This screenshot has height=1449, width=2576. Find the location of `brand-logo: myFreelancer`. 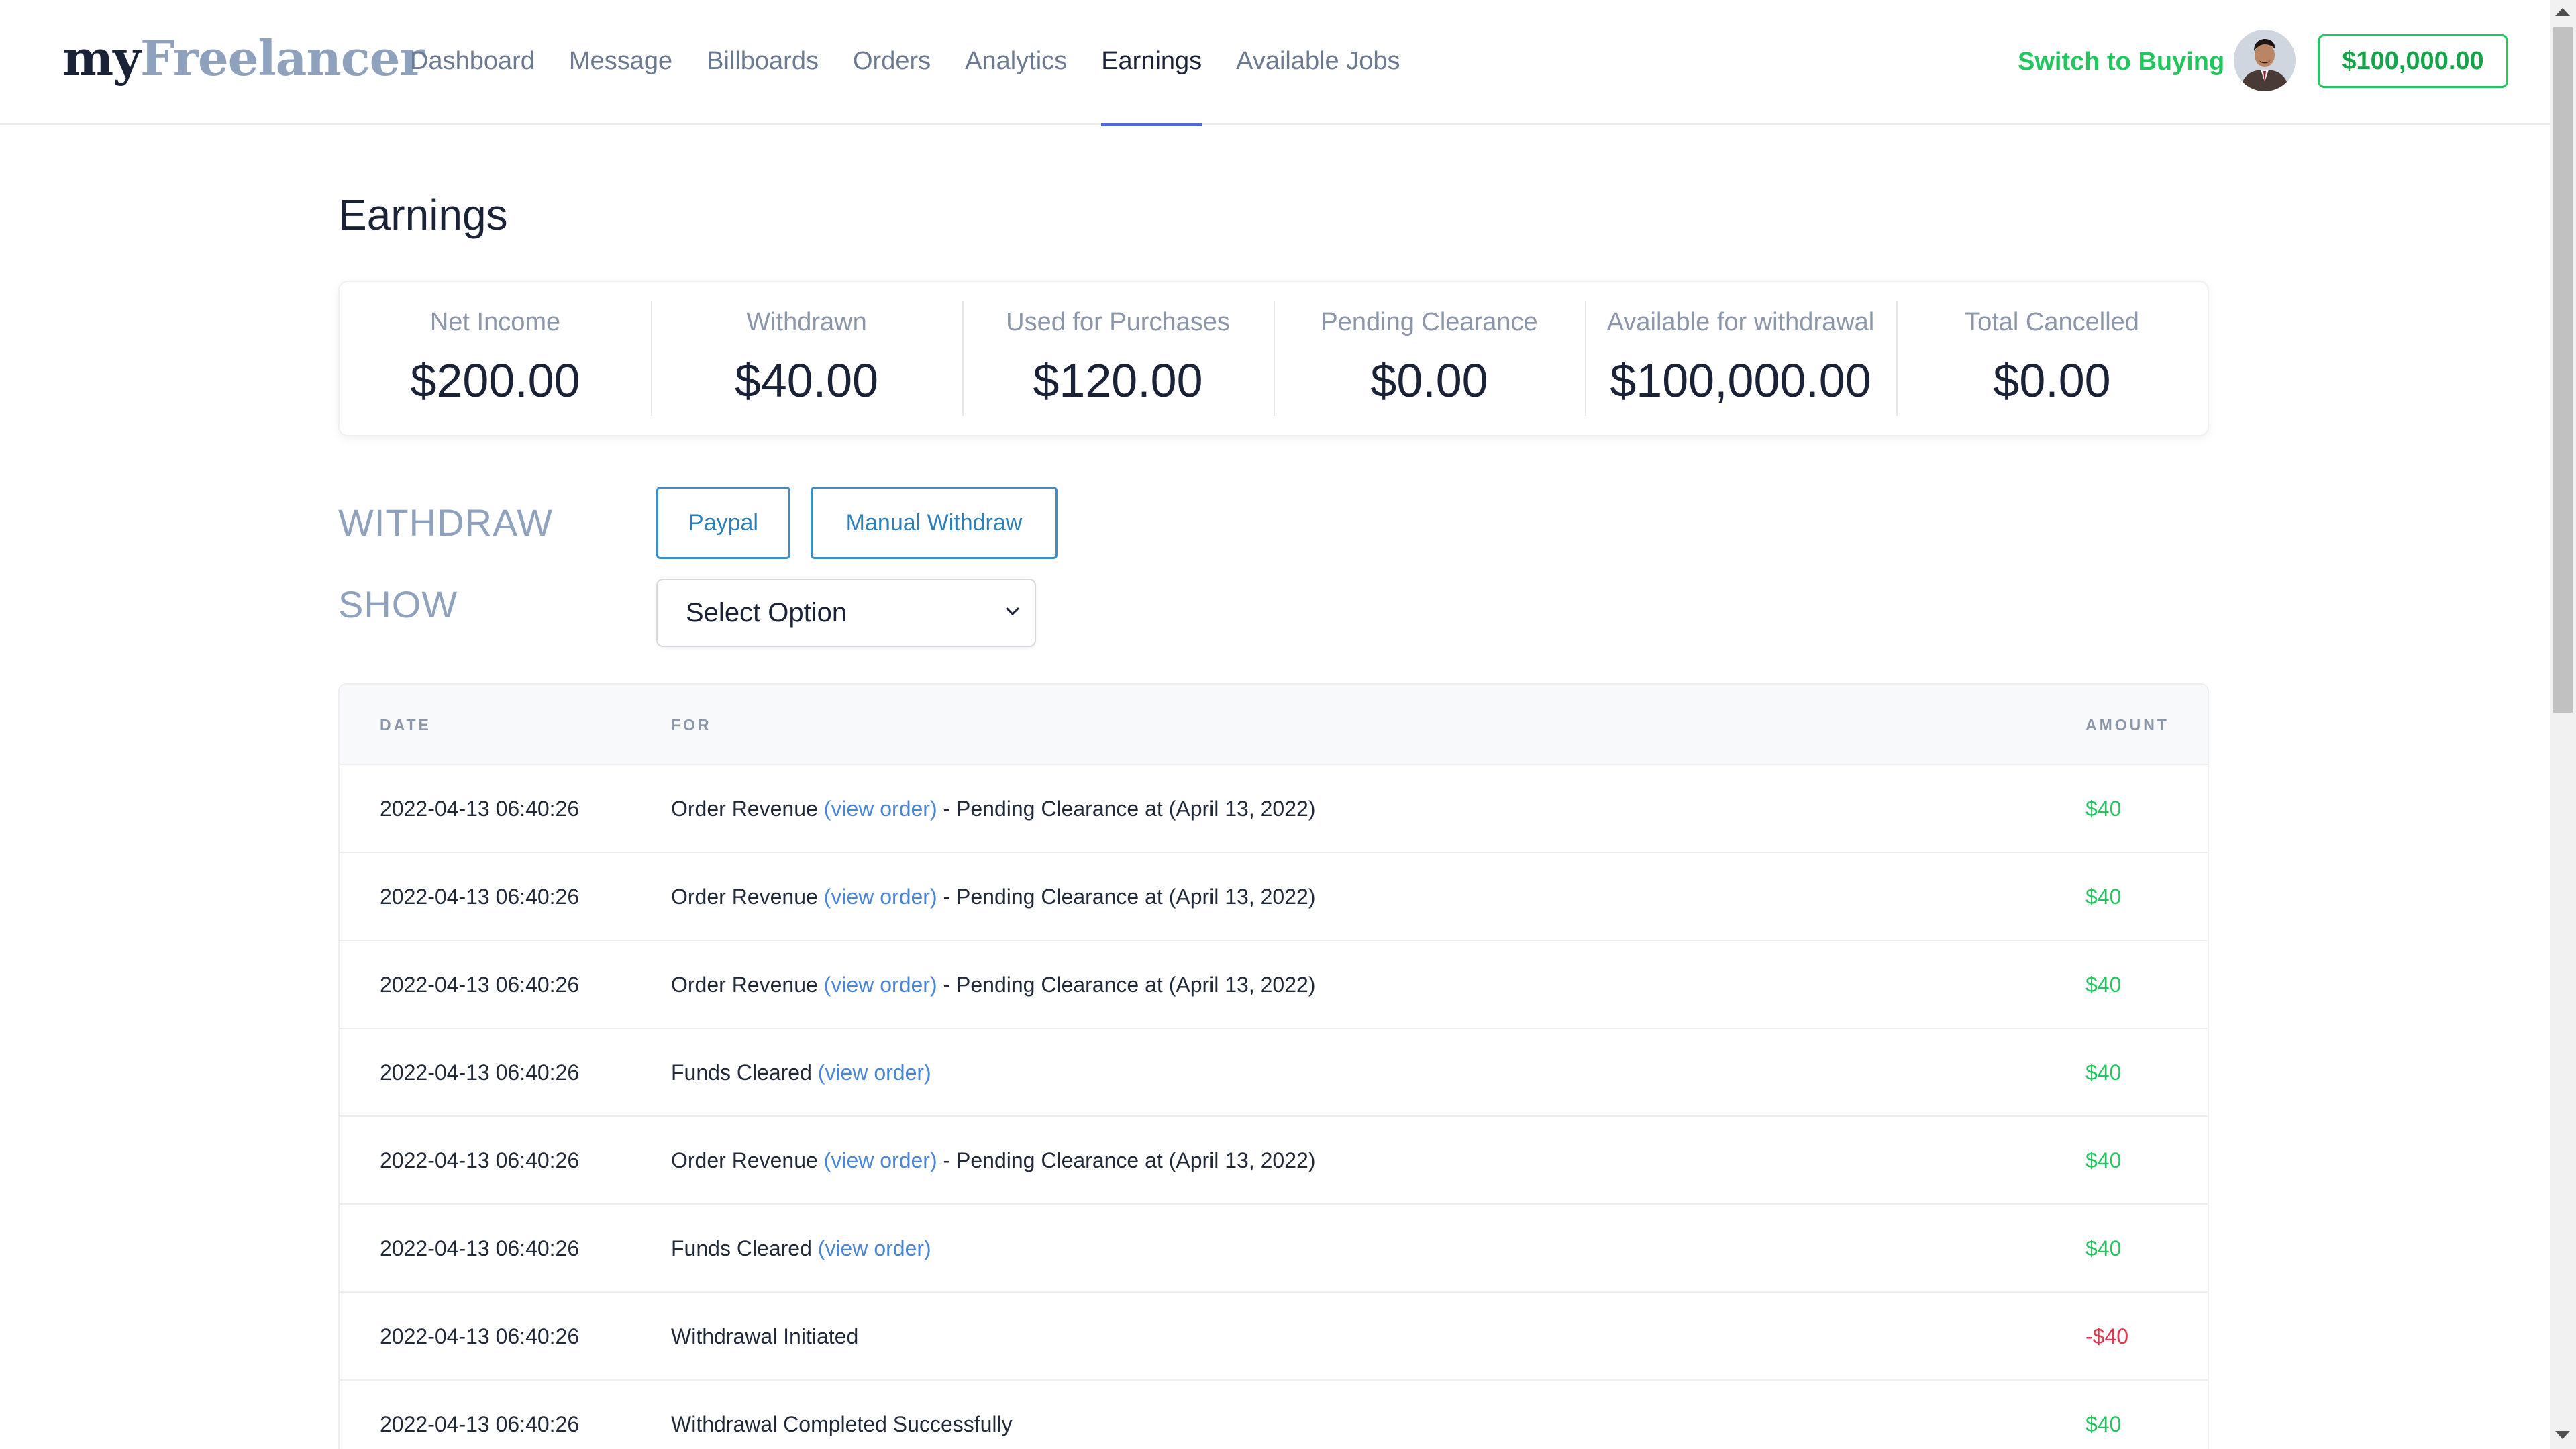

brand-logo: myFreelancer is located at coordinates (243, 58).